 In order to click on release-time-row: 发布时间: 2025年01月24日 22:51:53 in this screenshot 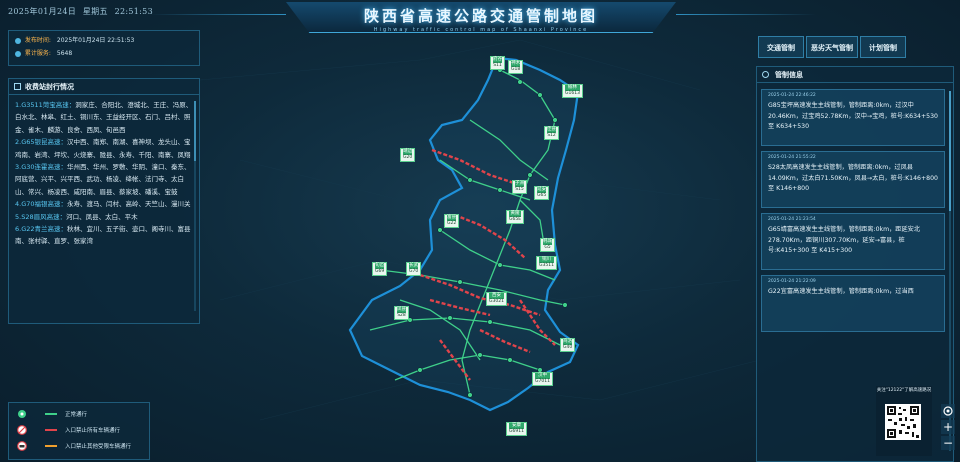, I will do `click(104, 37)`.